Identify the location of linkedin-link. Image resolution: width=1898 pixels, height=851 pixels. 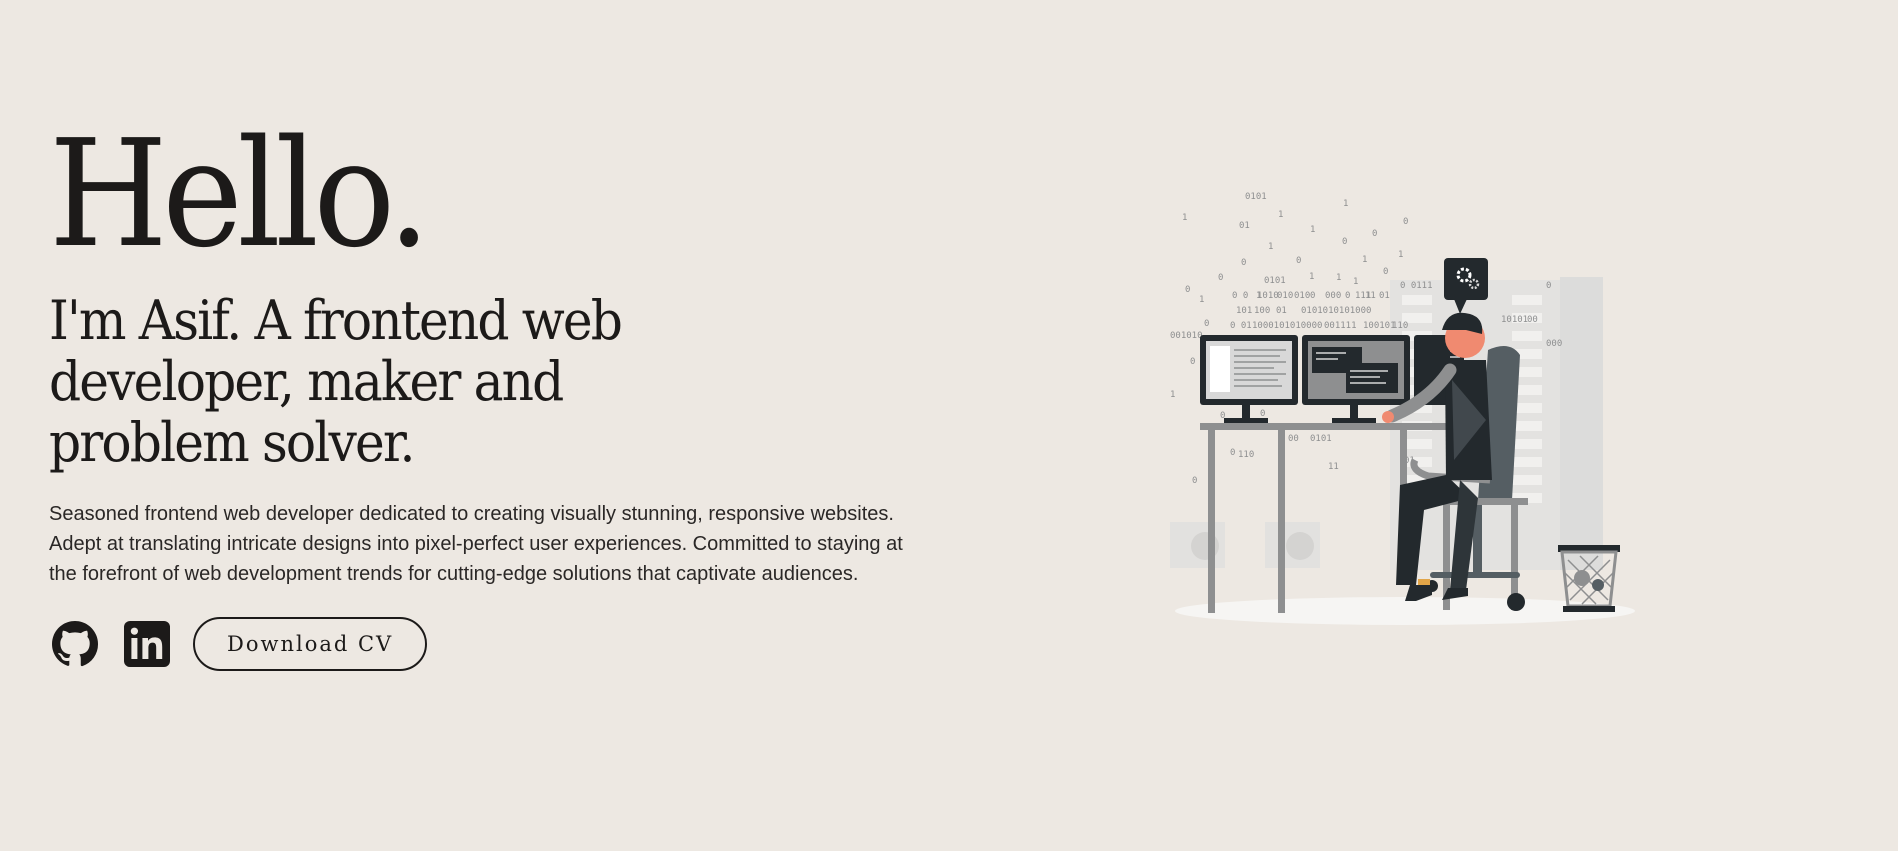
(147, 644).